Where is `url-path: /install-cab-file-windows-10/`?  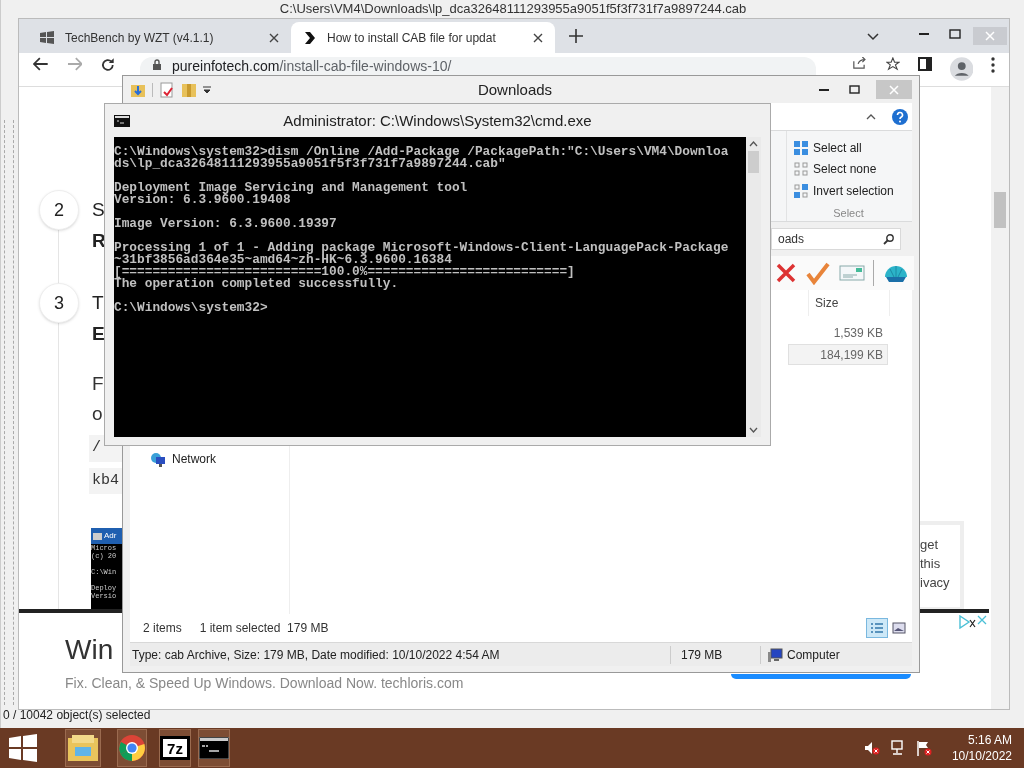
url-path: /install-cab-file-windows-10/ is located at coordinates (365, 66).